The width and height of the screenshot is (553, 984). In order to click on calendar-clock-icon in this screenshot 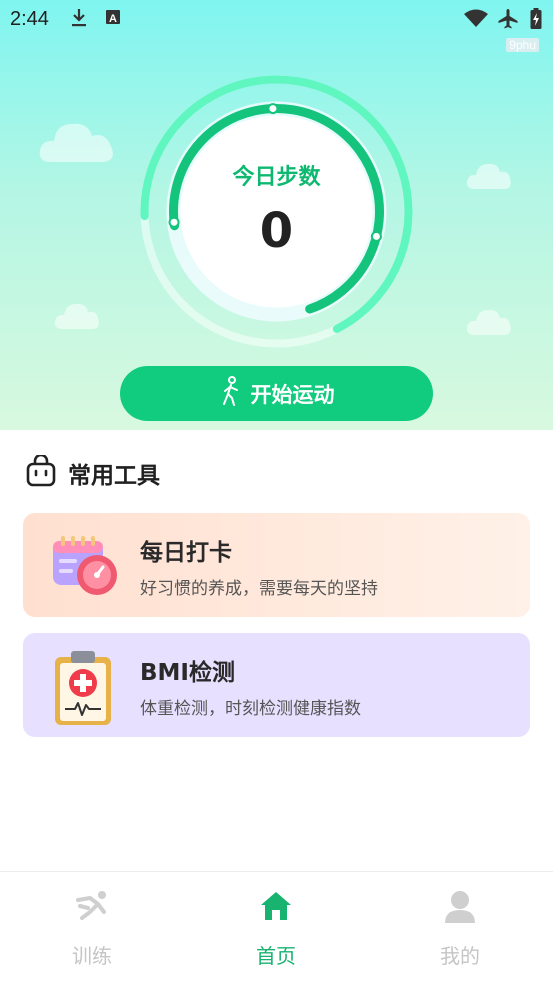, I will do `click(85, 565)`.